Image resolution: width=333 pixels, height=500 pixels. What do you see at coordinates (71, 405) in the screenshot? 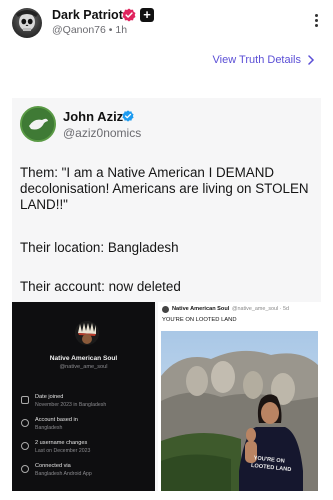
I see `profile-row-value: November 2023 in Bangladesh` at bounding box center [71, 405].